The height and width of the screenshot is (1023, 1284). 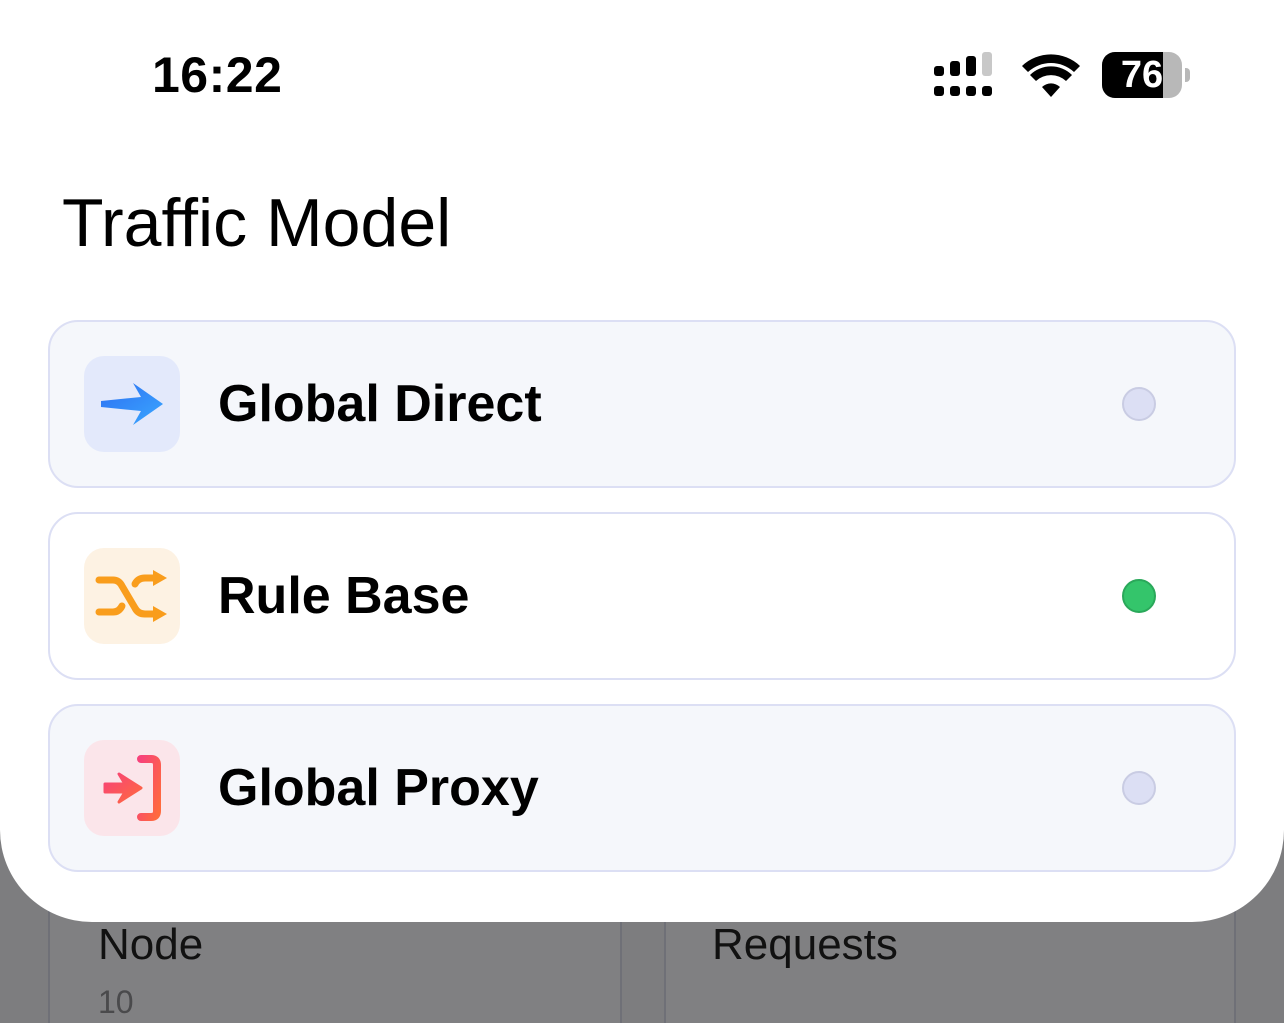 I want to click on battery-icon: 76, so click(x=1146, y=75).